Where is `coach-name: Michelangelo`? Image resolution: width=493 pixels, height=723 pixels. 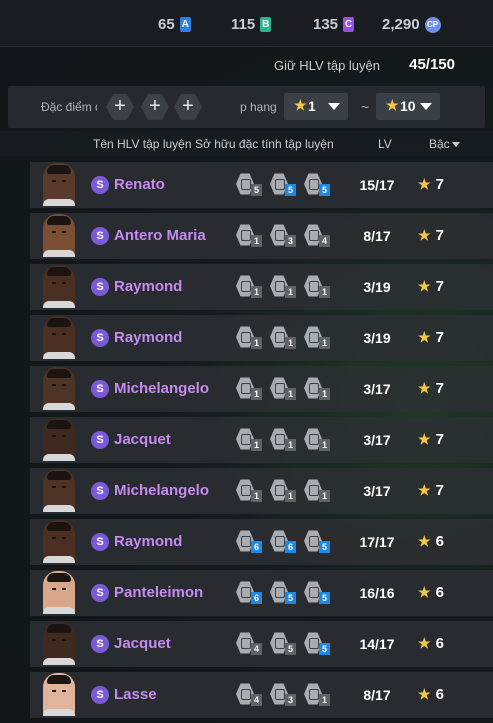
coach-name: Michelangelo is located at coordinates (162, 388).